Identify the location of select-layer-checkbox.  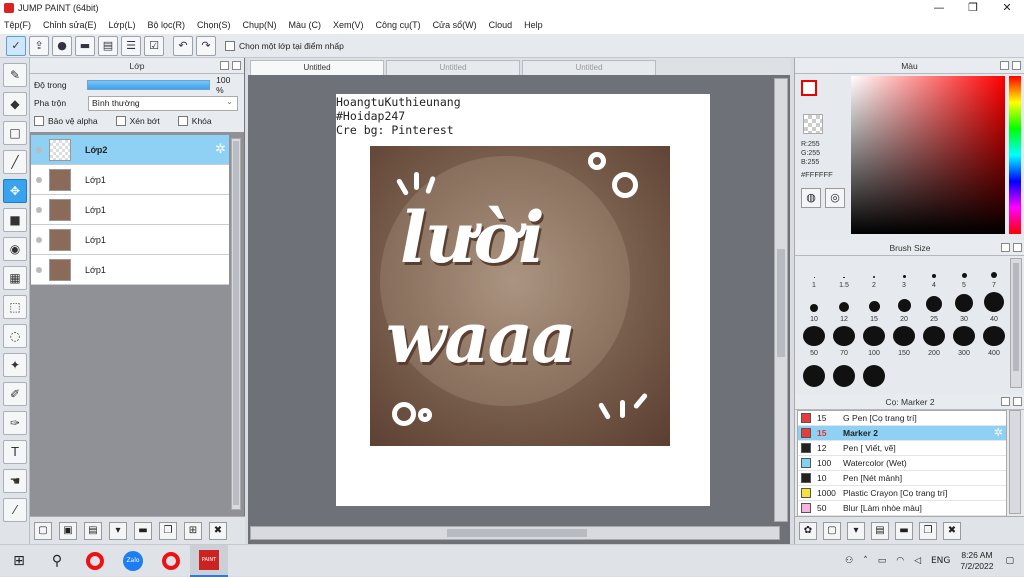
(230, 45).